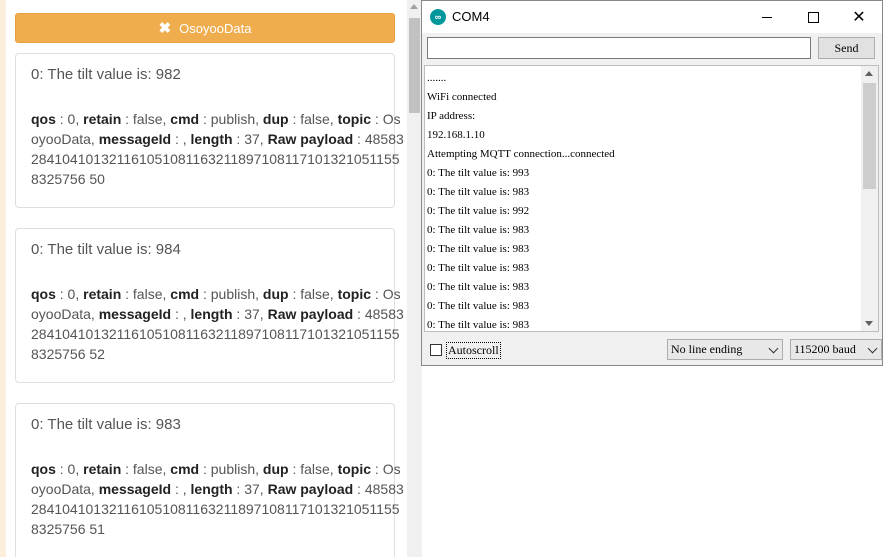 Image resolution: width=883 pixels, height=557 pixels. I want to click on panel-scrollbar, so click(414, 278).